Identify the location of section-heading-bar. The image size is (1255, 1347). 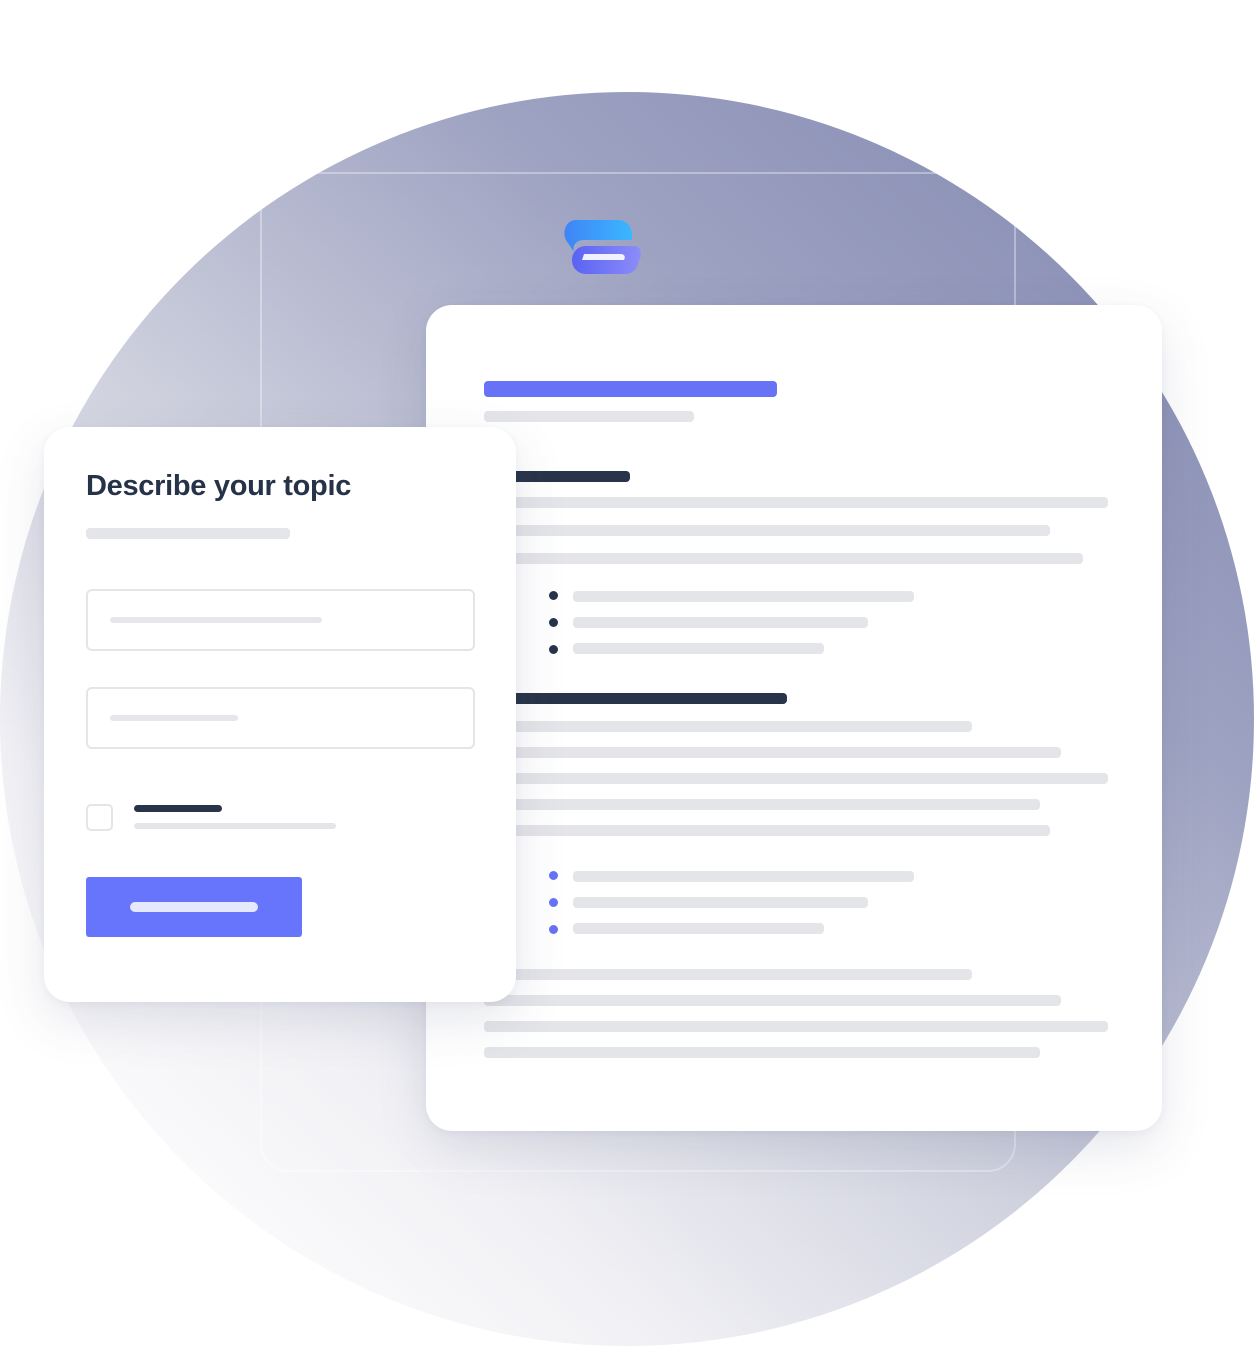
(635, 698).